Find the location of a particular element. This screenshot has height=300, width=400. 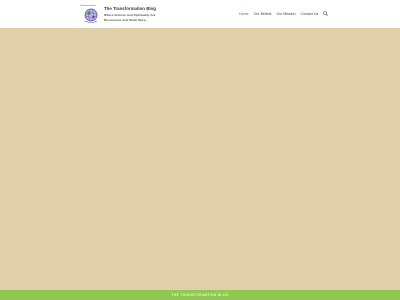

logo-globe-icon is located at coordinates (91, 15).